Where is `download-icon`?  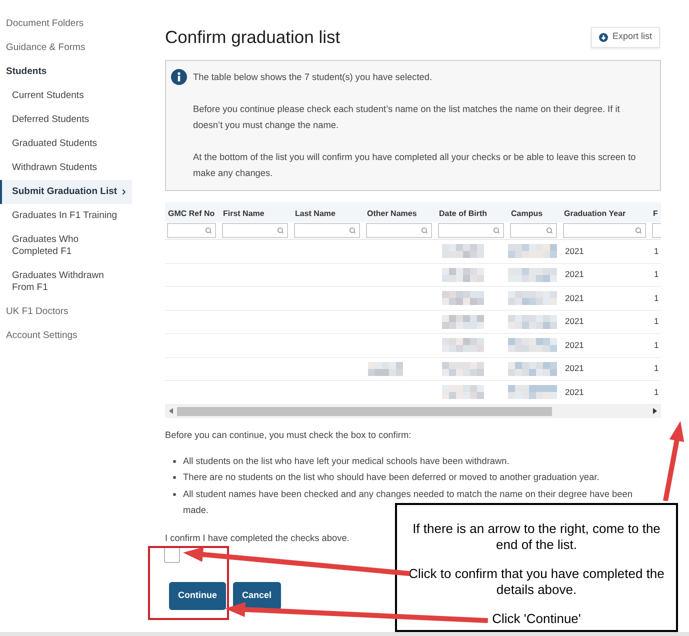
download-icon is located at coordinates (603, 37).